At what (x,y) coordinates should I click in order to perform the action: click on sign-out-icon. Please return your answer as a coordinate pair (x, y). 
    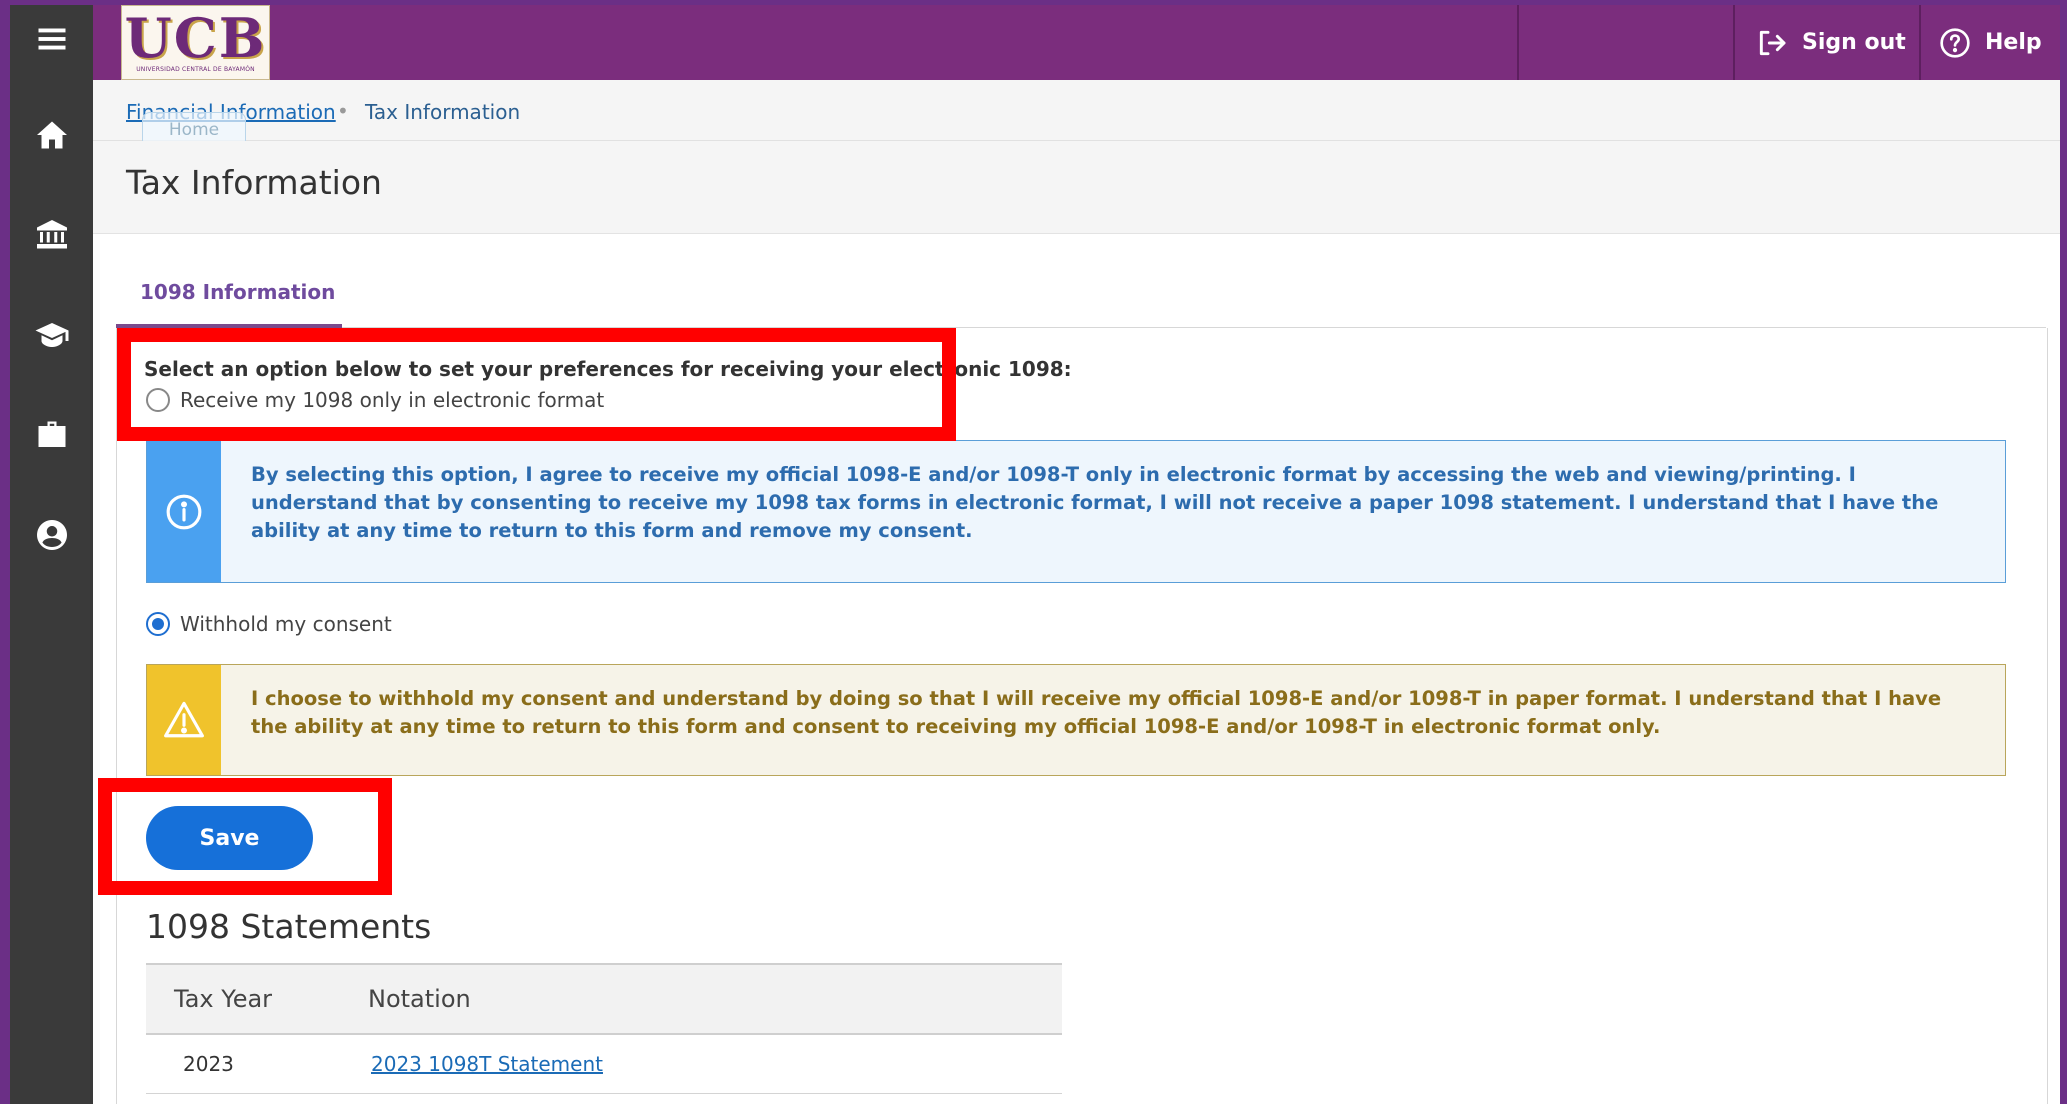
    Looking at the image, I should click on (1772, 42).